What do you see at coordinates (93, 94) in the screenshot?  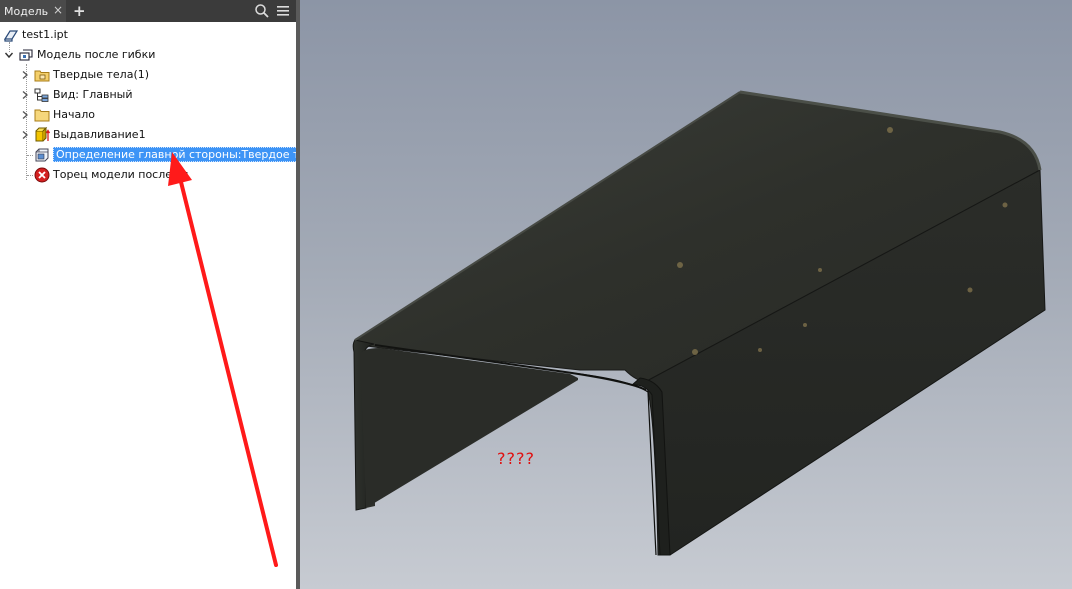 I see `tree-item-label: Вид: Главный` at bounding box center [93, 94].